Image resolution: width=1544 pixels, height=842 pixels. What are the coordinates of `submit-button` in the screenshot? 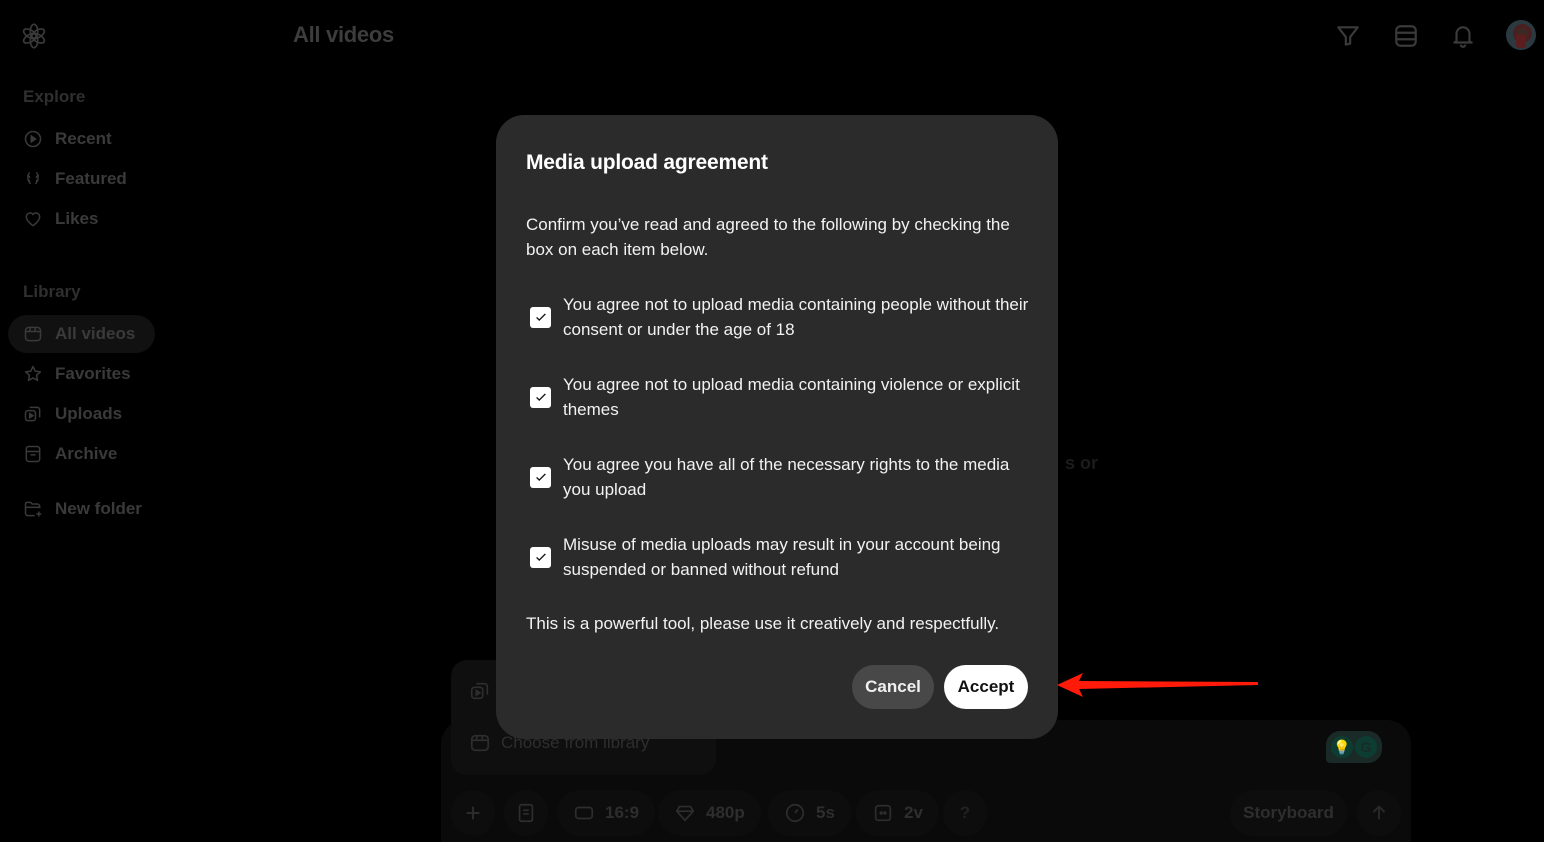 It's located at (1379, 813).